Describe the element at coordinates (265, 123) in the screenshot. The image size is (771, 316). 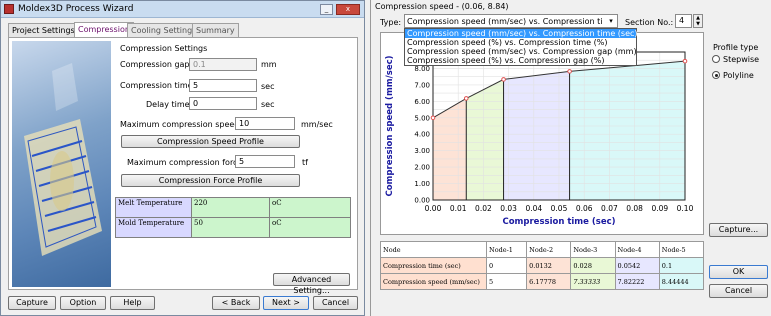
I see `max-speed-field: 10` at that location.